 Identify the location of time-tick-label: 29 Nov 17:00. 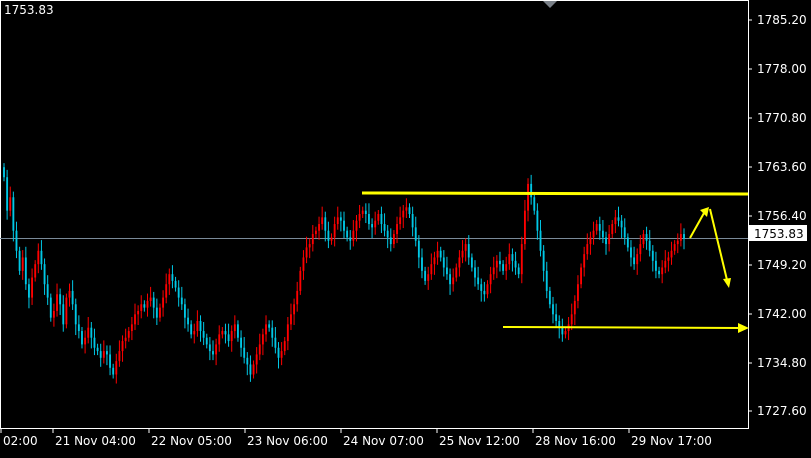
(671, 441).